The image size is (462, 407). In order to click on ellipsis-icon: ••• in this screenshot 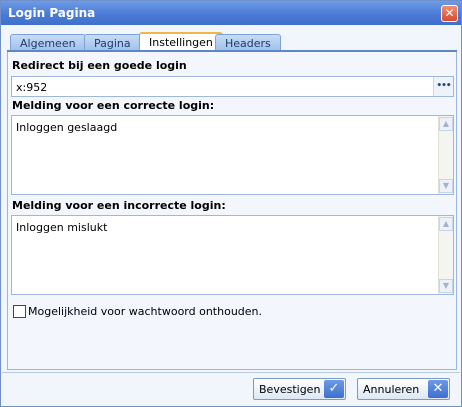, I will do `click(443, 86)`.